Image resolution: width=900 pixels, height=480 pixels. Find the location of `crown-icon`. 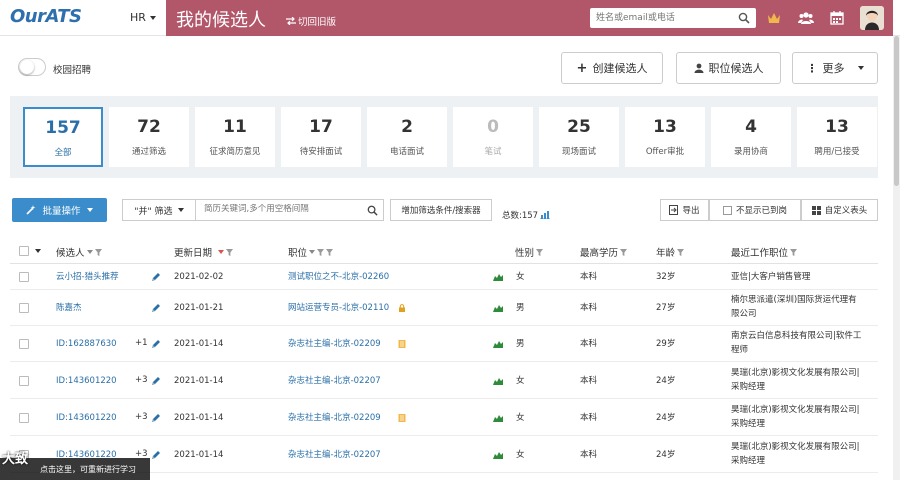

crown-icon is located at coordinates (774, 18).